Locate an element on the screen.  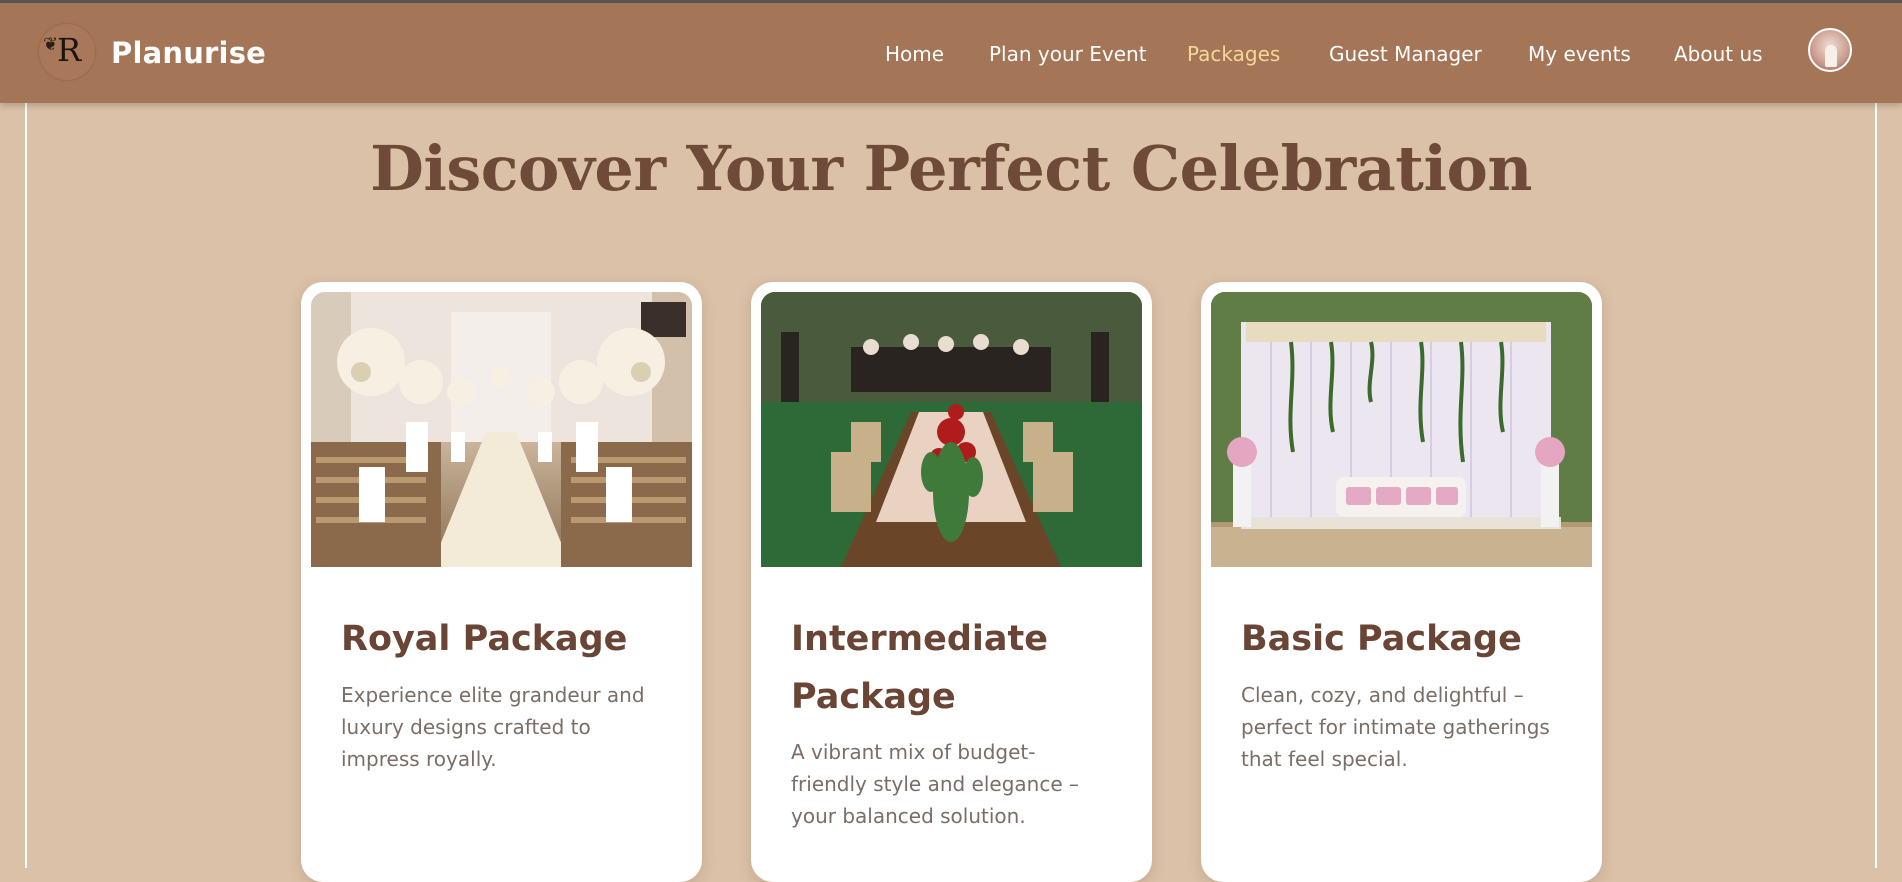
package-image-basic is located at coordinates (1401, 429).